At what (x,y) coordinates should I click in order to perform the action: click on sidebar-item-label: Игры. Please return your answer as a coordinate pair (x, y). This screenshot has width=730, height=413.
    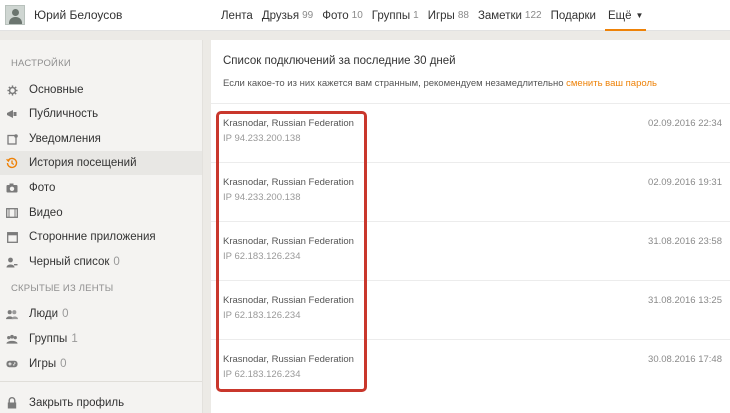
    Looking at the image, I should click on (43, 364).